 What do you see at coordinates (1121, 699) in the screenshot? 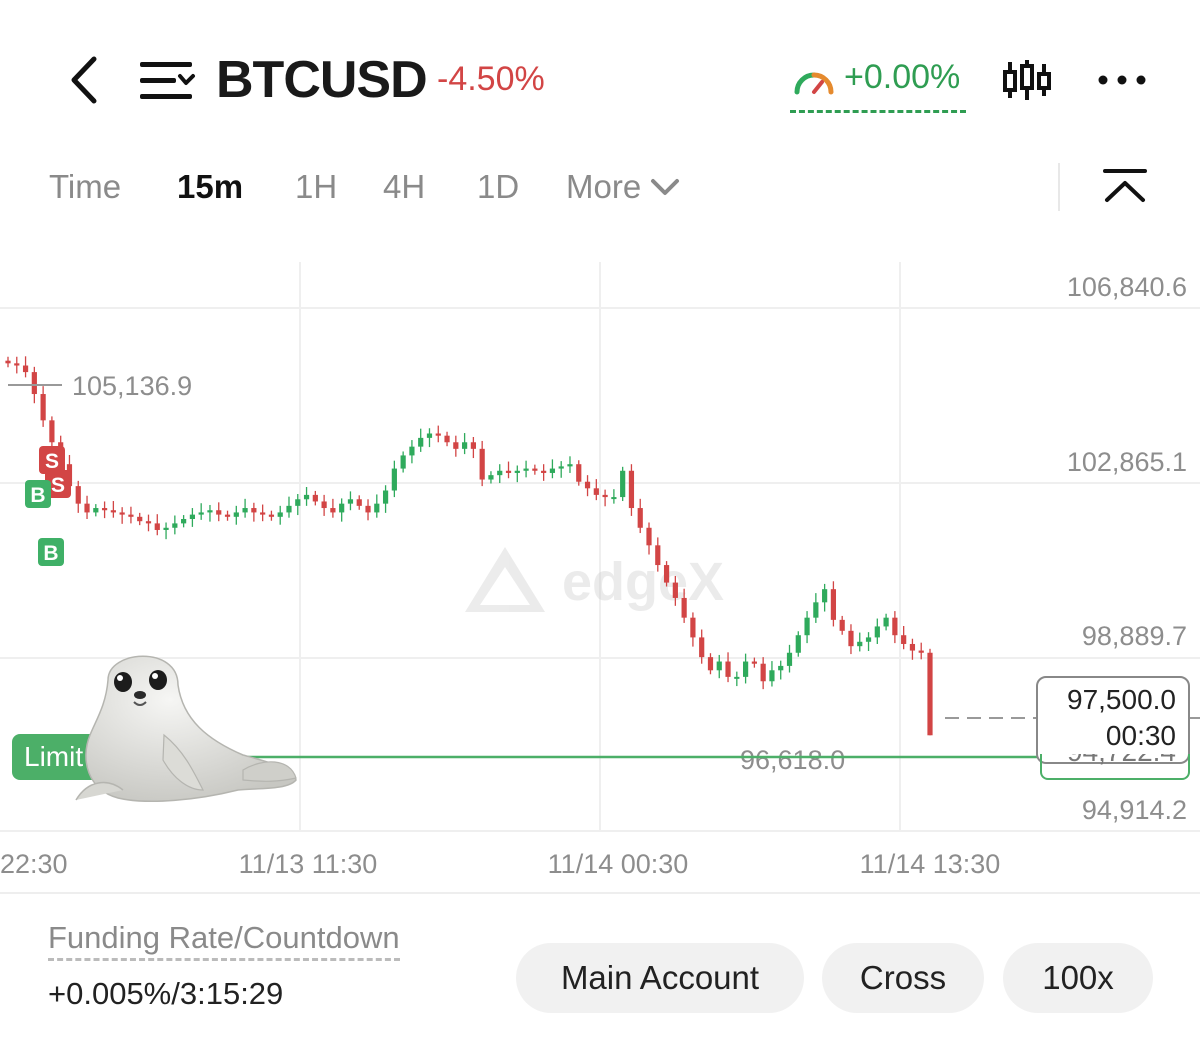
I see `current-price-label: 97,500.0` at bounding box center [1121, 699].